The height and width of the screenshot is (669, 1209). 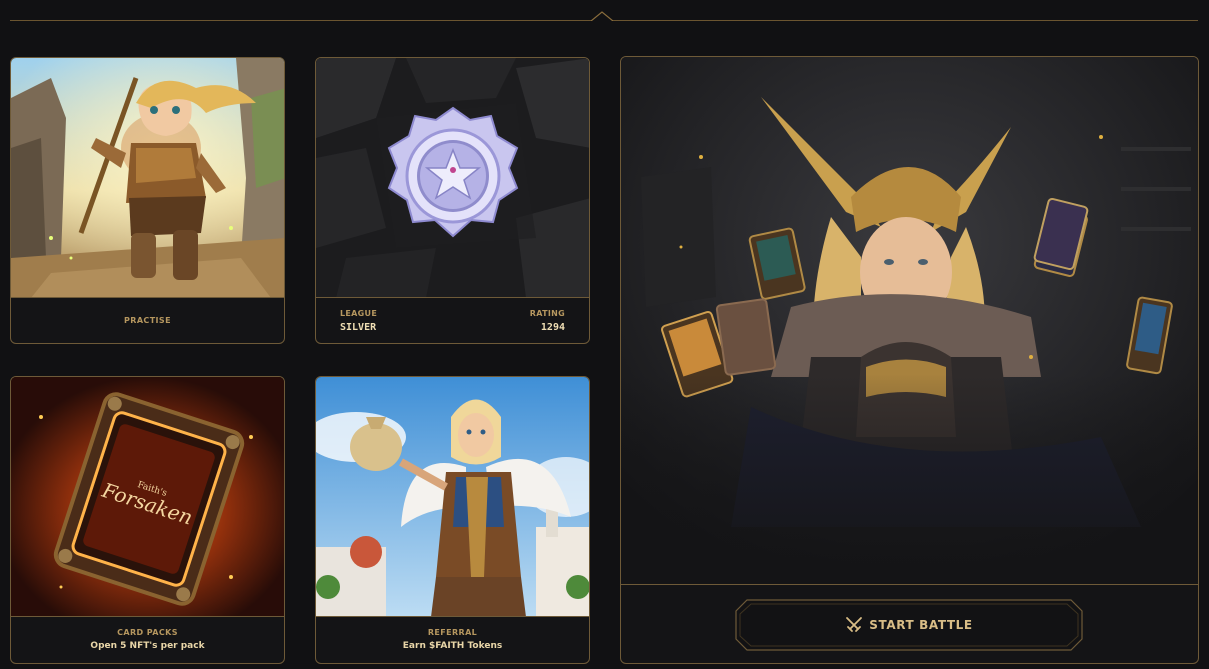 I want to click on referral-card: REFERRAL Earn $FAITH Tokens, so click(x=452, y=520).